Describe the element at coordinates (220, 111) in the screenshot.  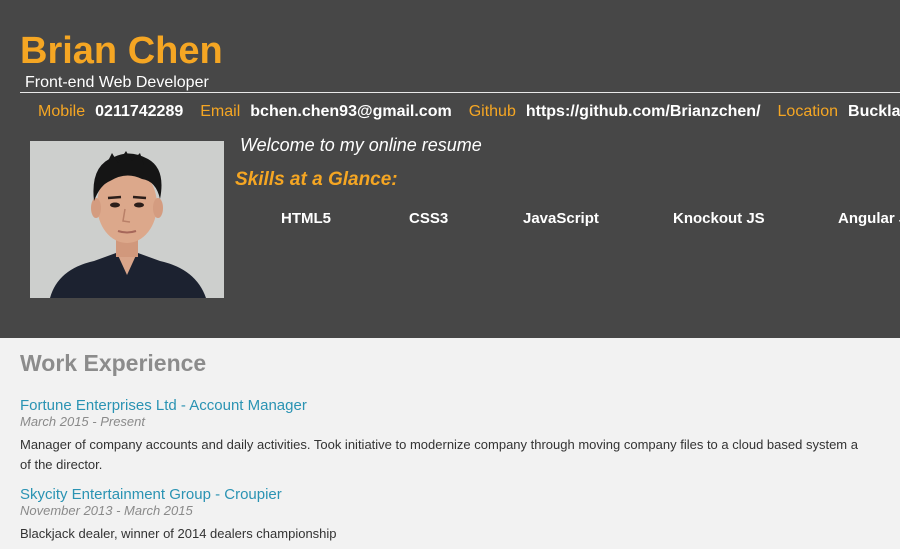
I see `contact-email-label: Email` at that location.